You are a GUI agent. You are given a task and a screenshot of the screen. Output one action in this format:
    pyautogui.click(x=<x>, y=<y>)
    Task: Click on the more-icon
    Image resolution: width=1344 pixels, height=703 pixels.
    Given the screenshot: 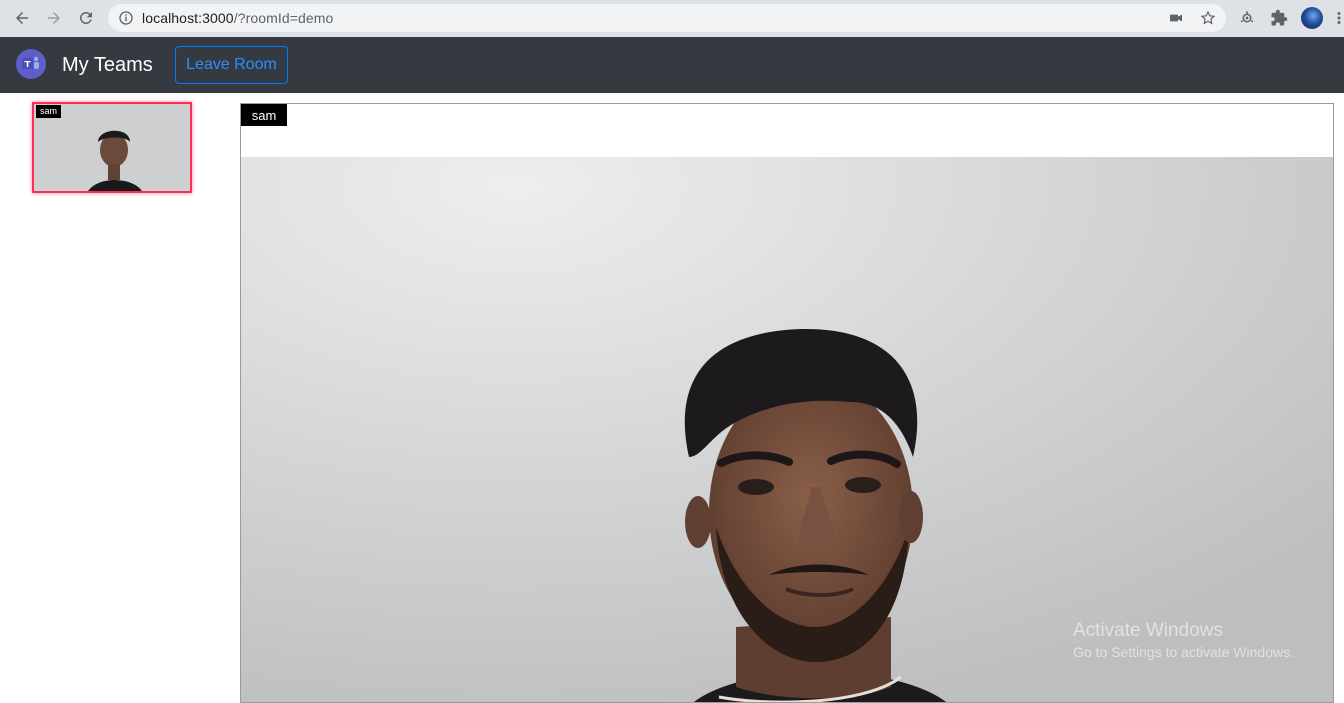 What is the action you would take?
    pyautogui.click(x=1339, y=18)
    